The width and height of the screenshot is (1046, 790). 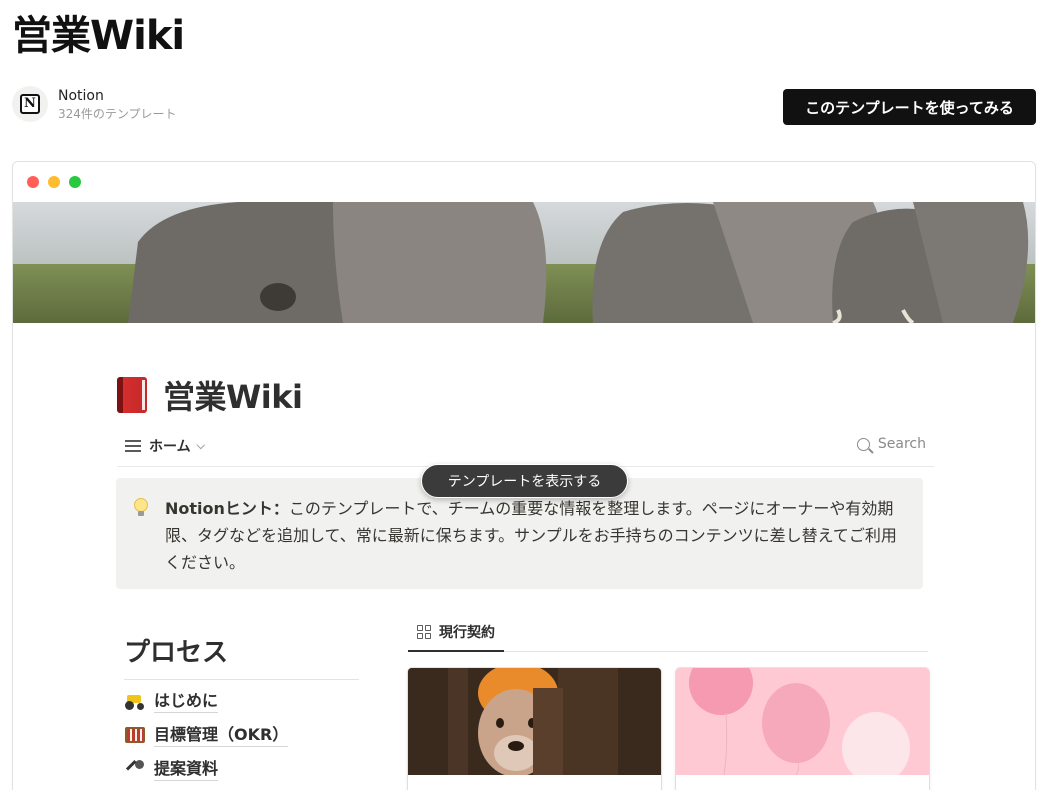 What do you see at coordinates (525, 448) in the screenshot?
I see `view-bar: ホーム ⌵ Search` at bounding box center [525, 448].